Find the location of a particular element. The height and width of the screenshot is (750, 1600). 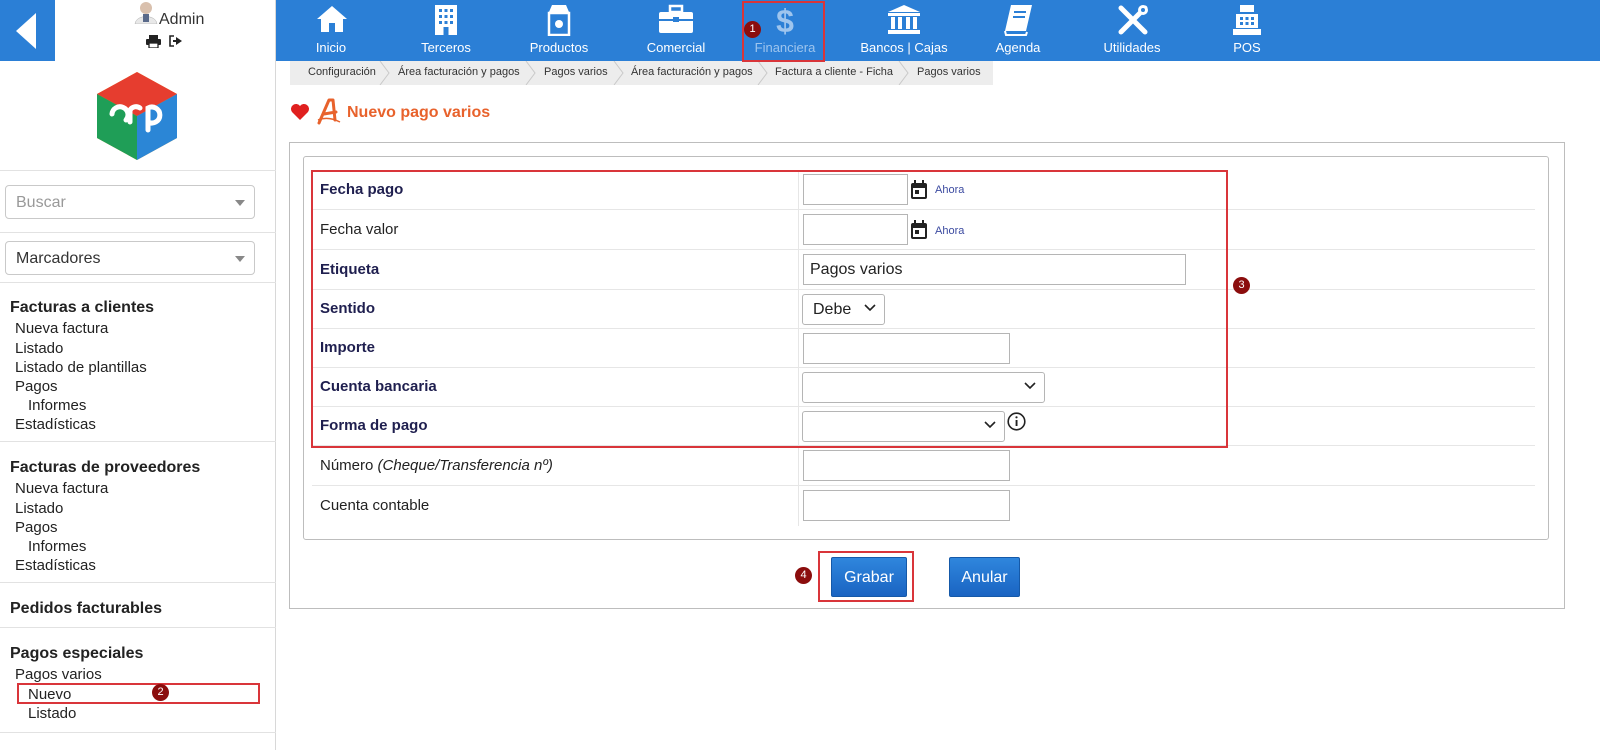

nav-item-inicio: Inicio is located at coordinates (331, 30).